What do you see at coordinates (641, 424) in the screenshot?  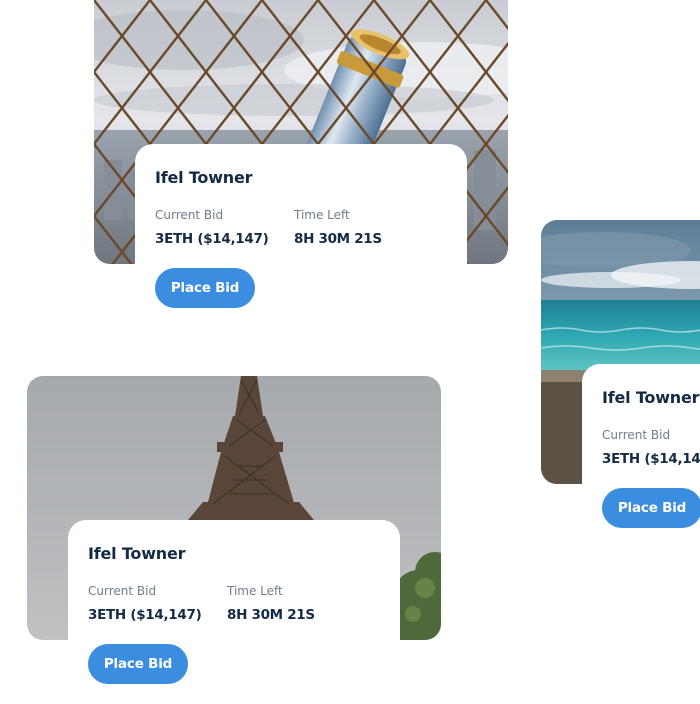 I see `card-info-panel: Ifel Towner Current Bid 3ETH ($14,147` at bounding box center [641, 424].